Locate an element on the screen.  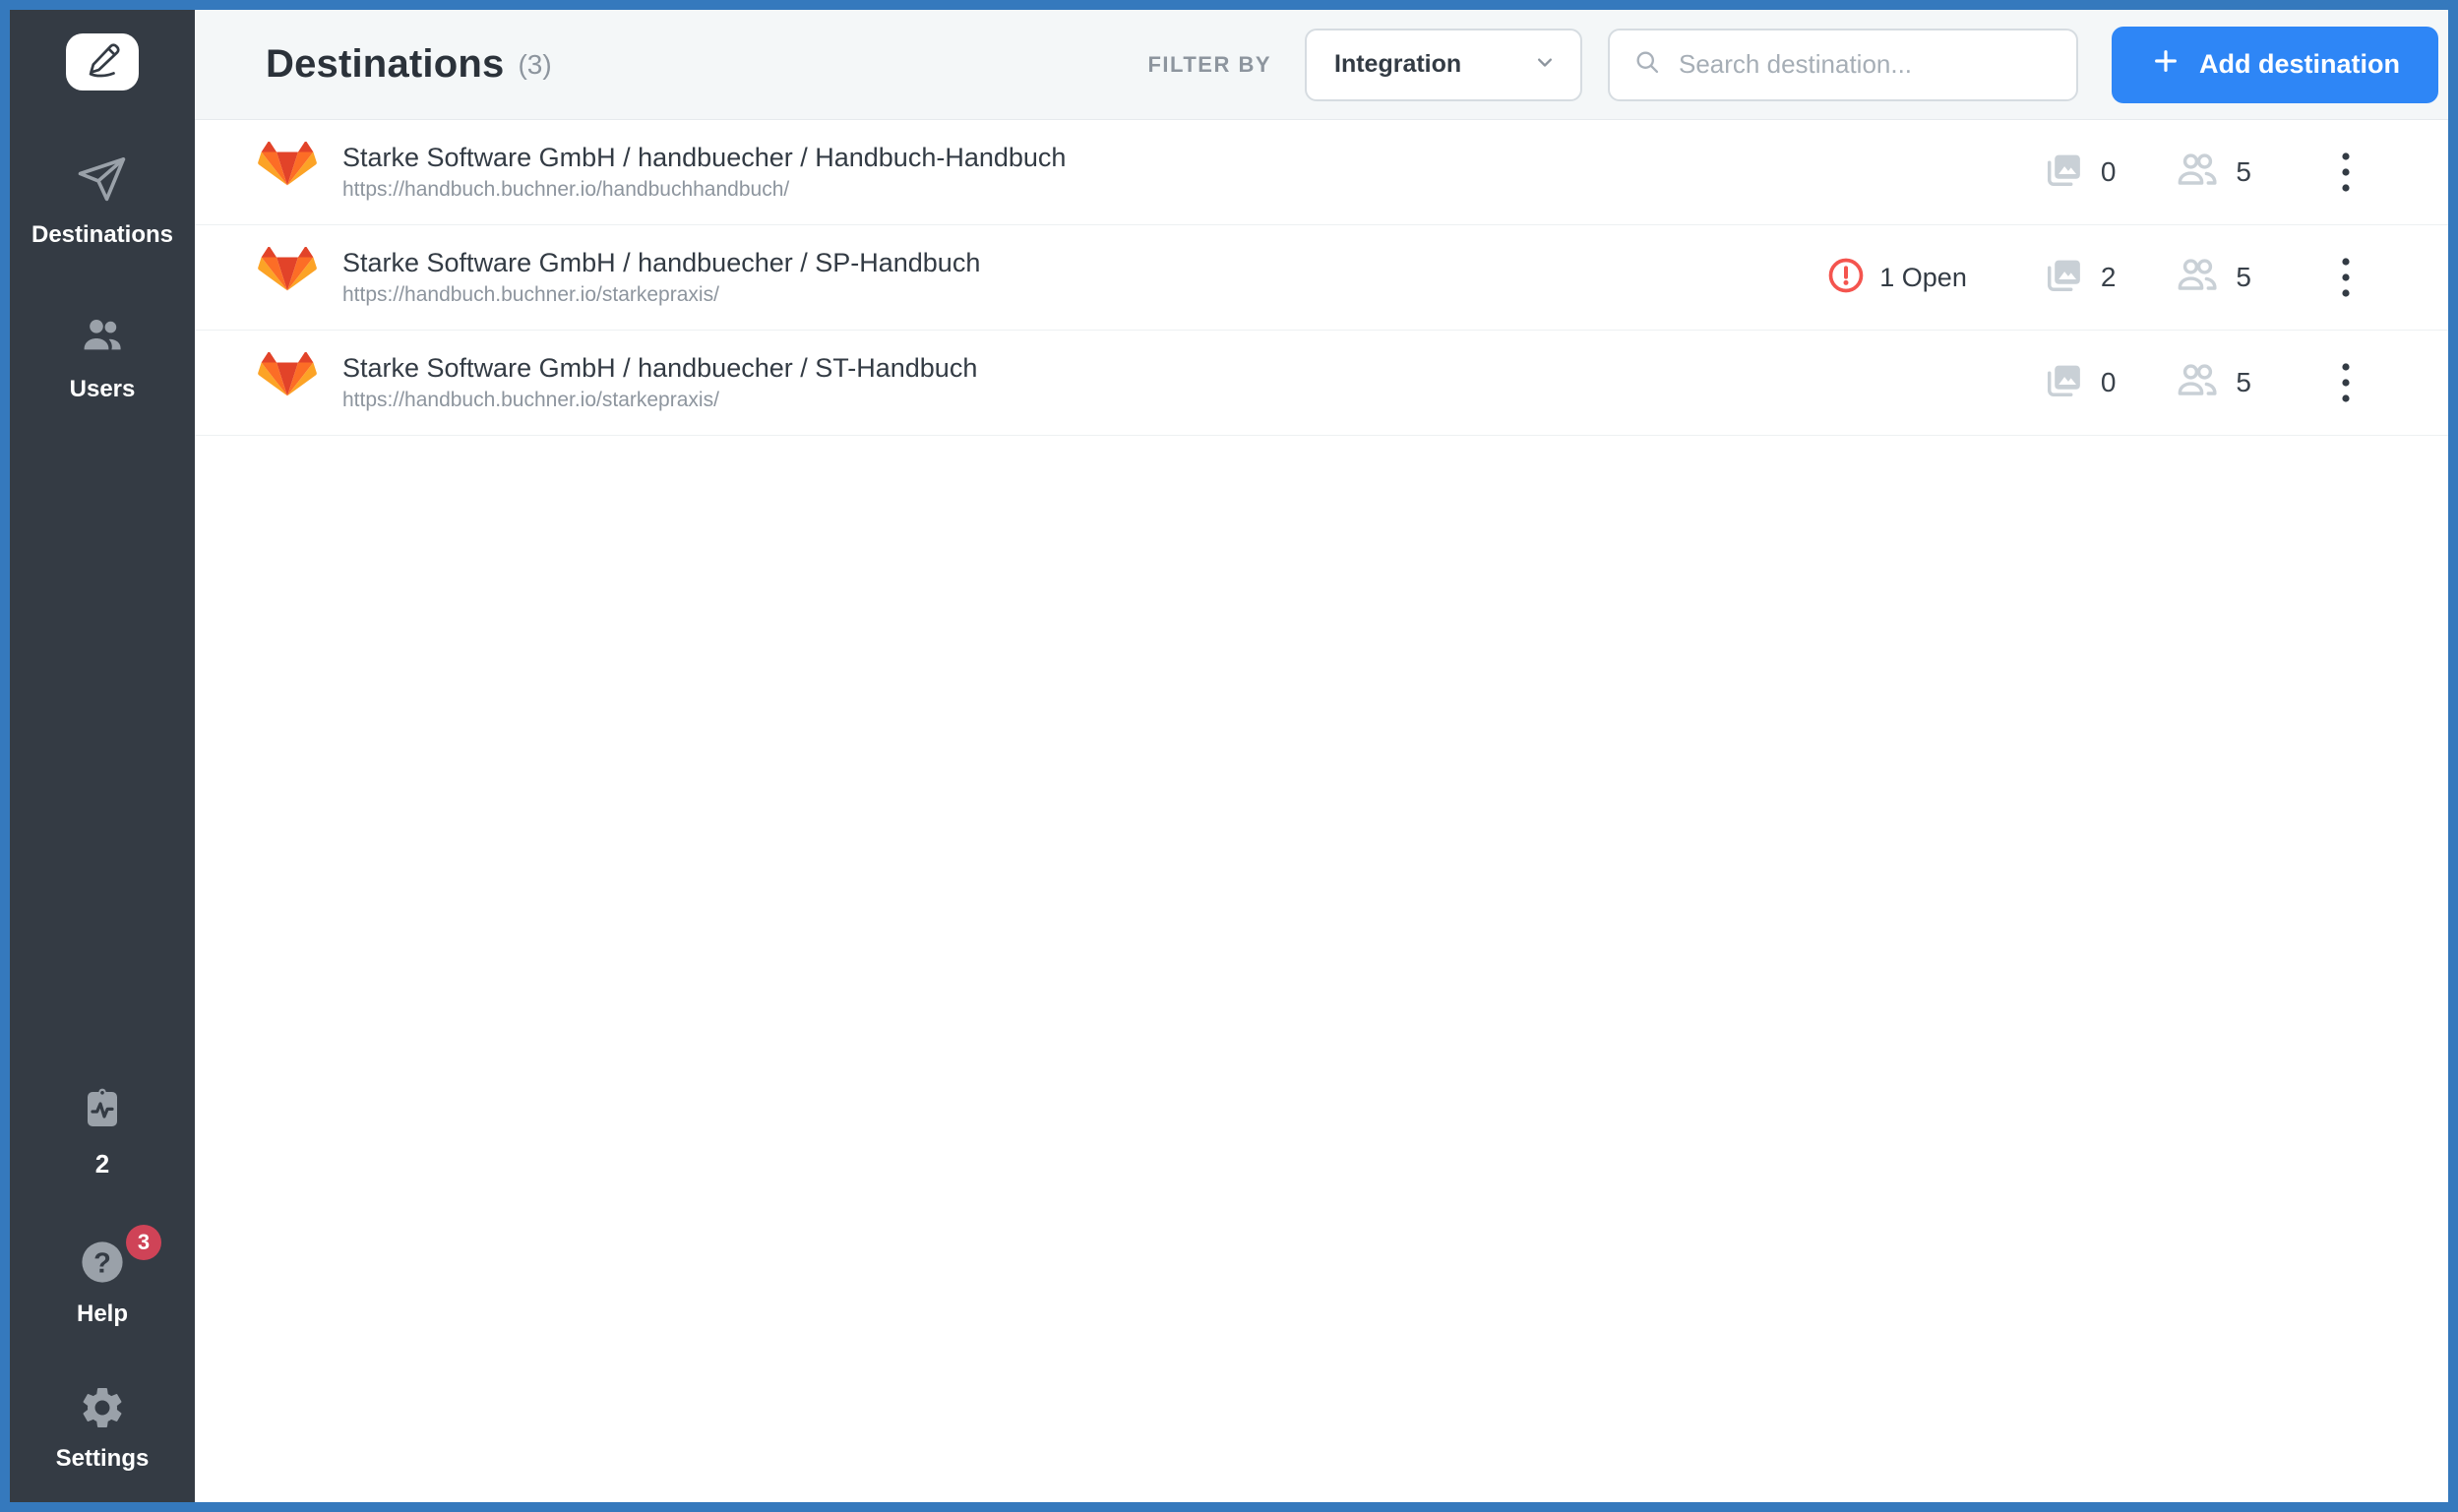
open-issues-label: 1 Open is located at coordinates (1923, 277).